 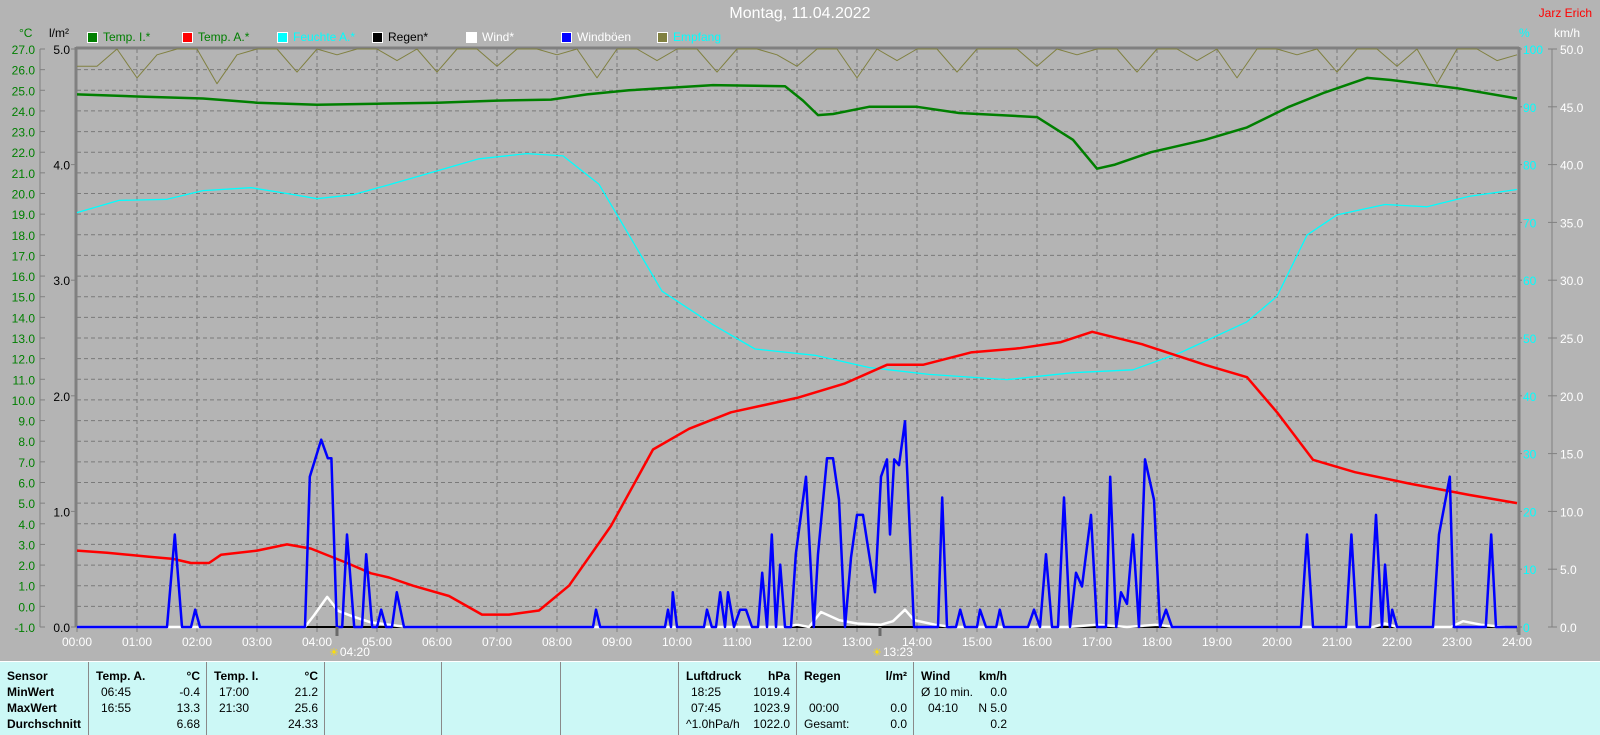 What do you see at coordinates (26, 484) in the screenshot?
I see `temp-axis-tick-label: 6.0` at bounding box center [26, 484].